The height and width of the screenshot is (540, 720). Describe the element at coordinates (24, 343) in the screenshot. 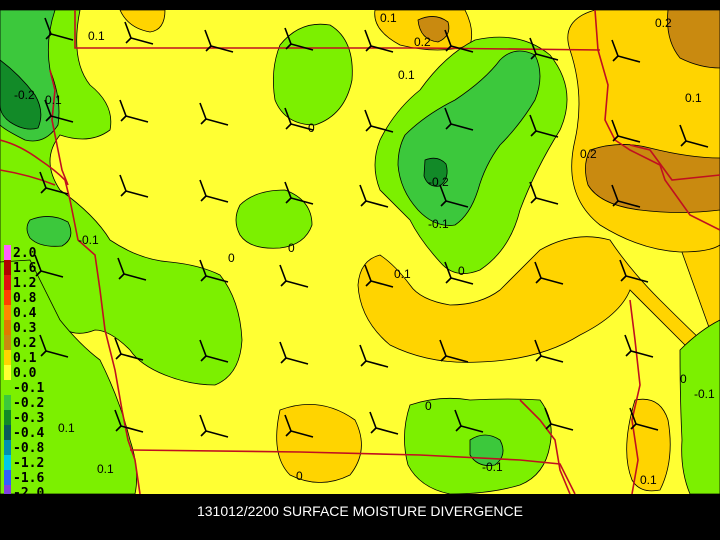

I see `legend-label: 0.2` at that location.